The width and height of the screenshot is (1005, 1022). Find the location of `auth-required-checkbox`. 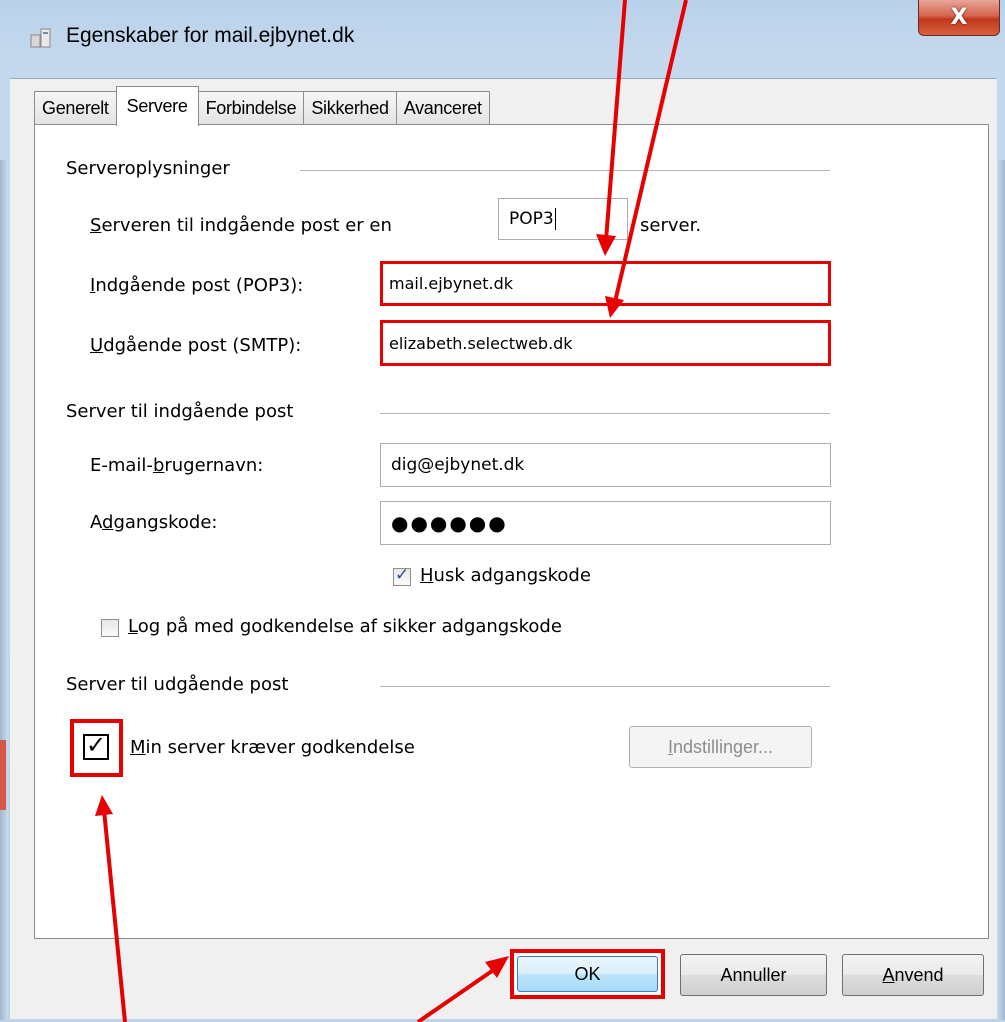

auth-required-checkbox is located at coordinates (96, 745).